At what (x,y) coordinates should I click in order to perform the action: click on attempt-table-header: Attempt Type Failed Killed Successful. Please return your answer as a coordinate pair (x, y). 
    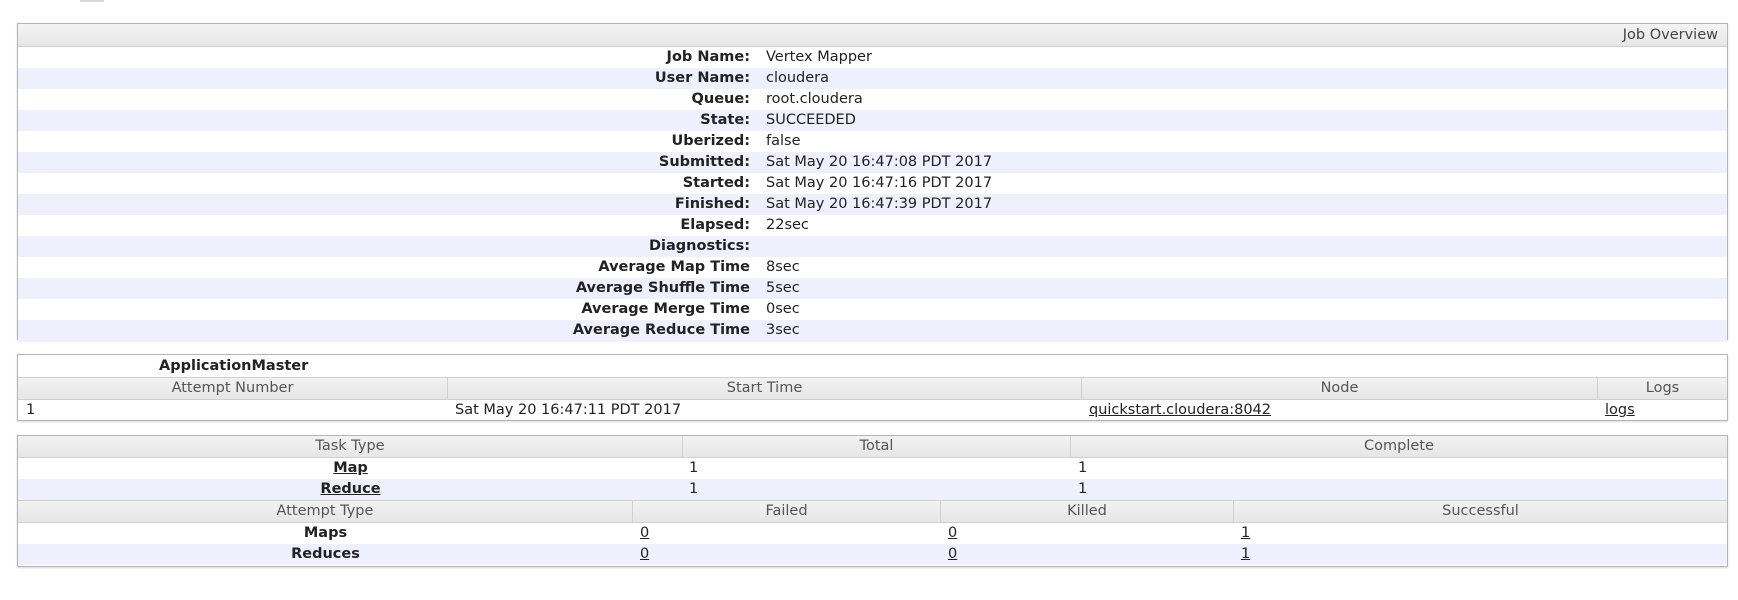
    Looking at the image, I should click on (872, 511).